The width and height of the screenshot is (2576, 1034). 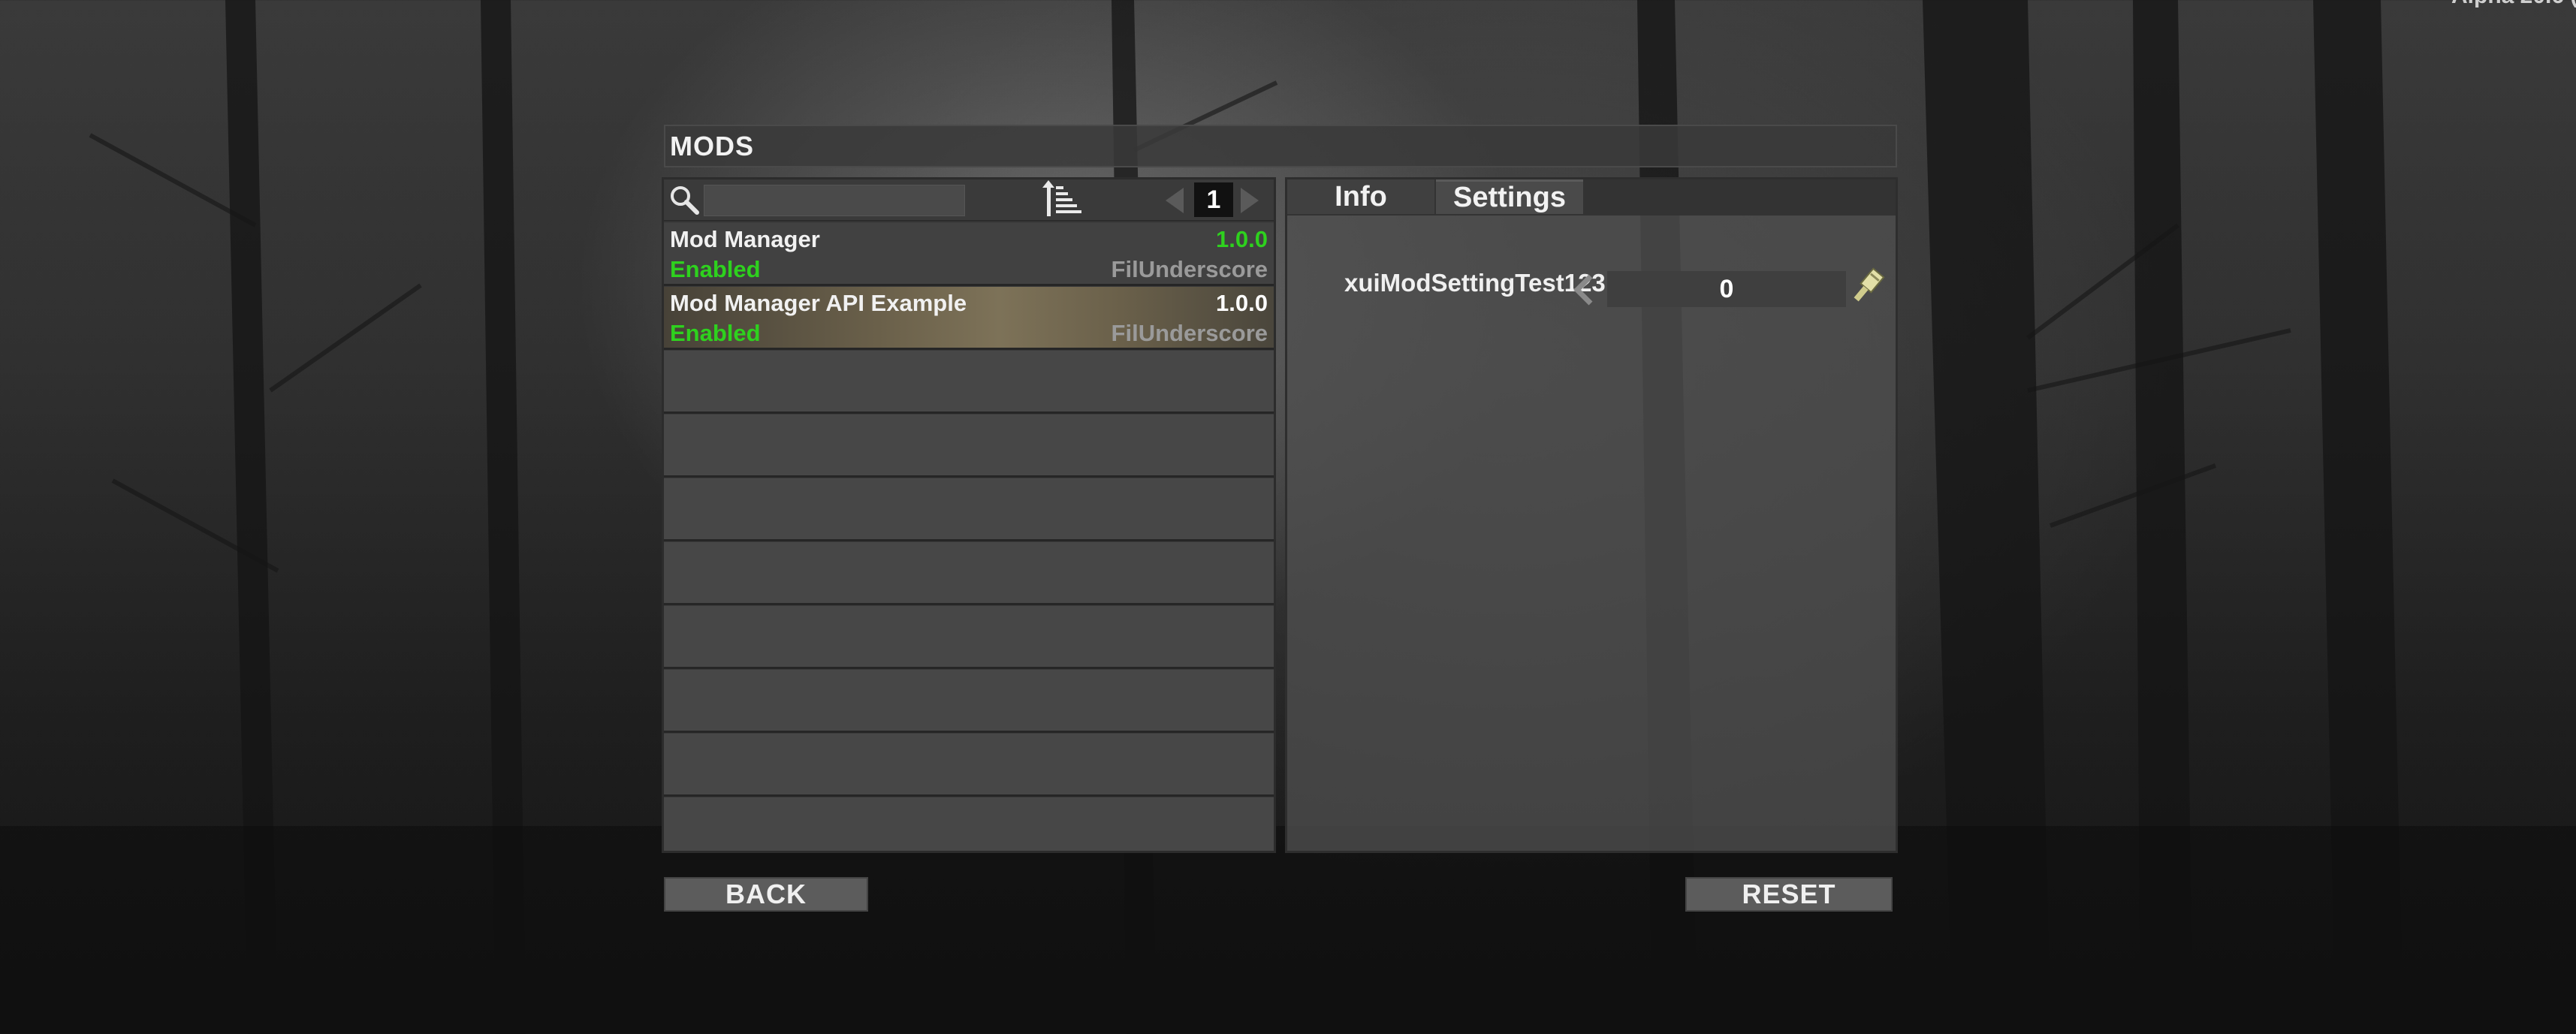 What do you see at coordinates (969, 254) in the screenshot?
I see `mod-row-mod-manager: Mod Manager 1.0.0 Enabled FilUnderscore` at bounding box center [969, 254].